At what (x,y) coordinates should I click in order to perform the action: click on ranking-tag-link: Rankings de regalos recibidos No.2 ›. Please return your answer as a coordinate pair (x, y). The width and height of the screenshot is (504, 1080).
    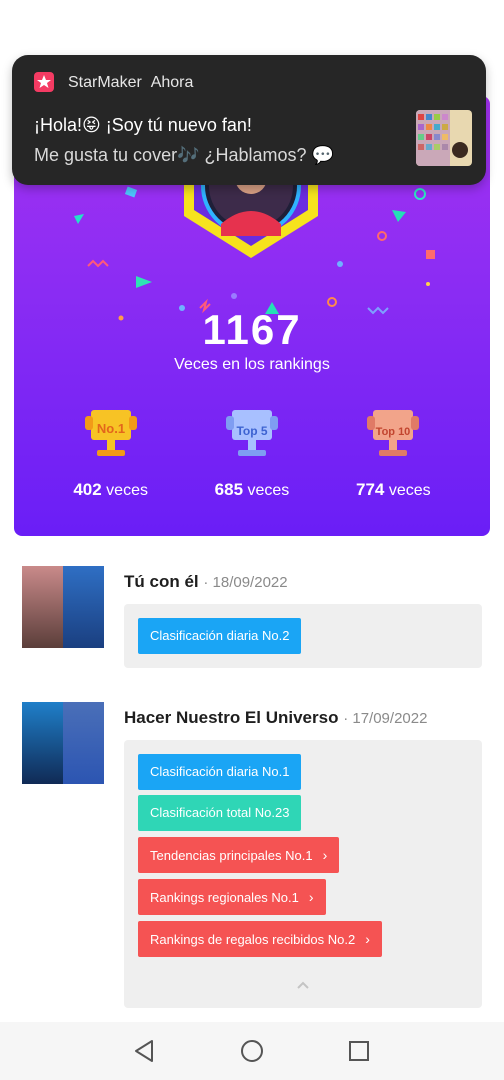
    Looking at the image, I should click on (260, 939).